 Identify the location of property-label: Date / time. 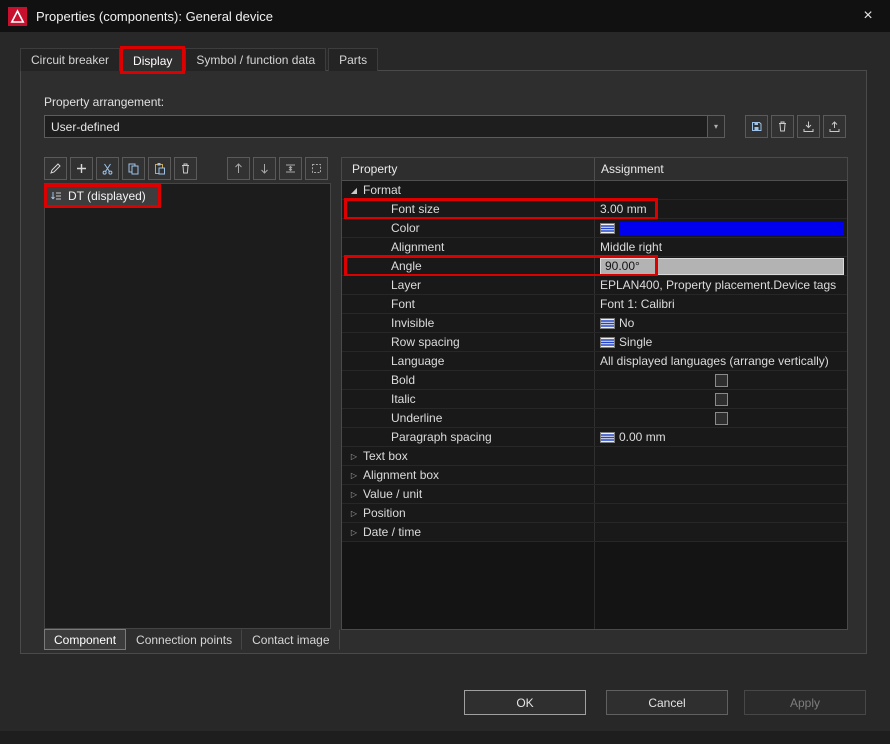
(392, 532).